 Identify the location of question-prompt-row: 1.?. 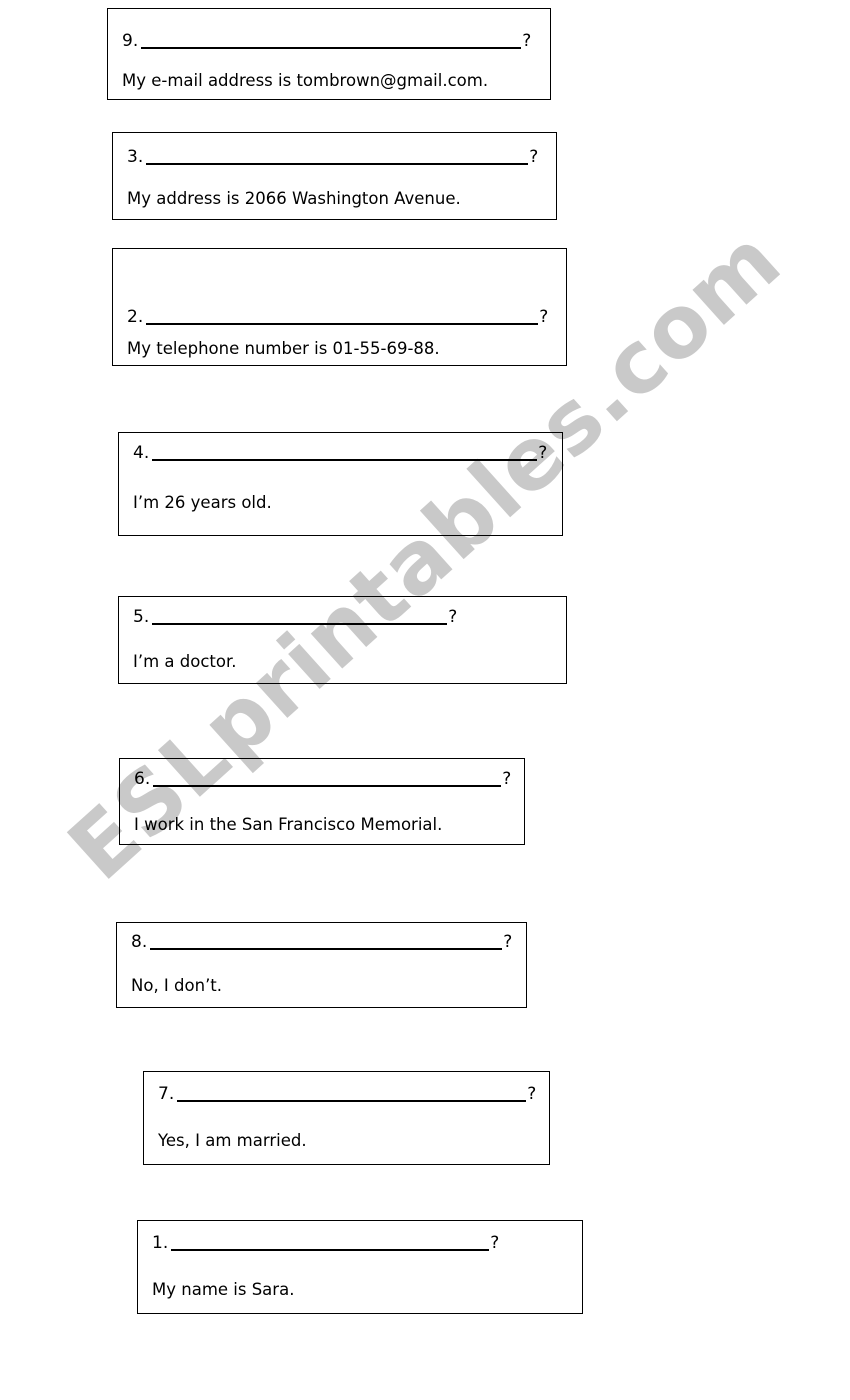
(325, 1243).